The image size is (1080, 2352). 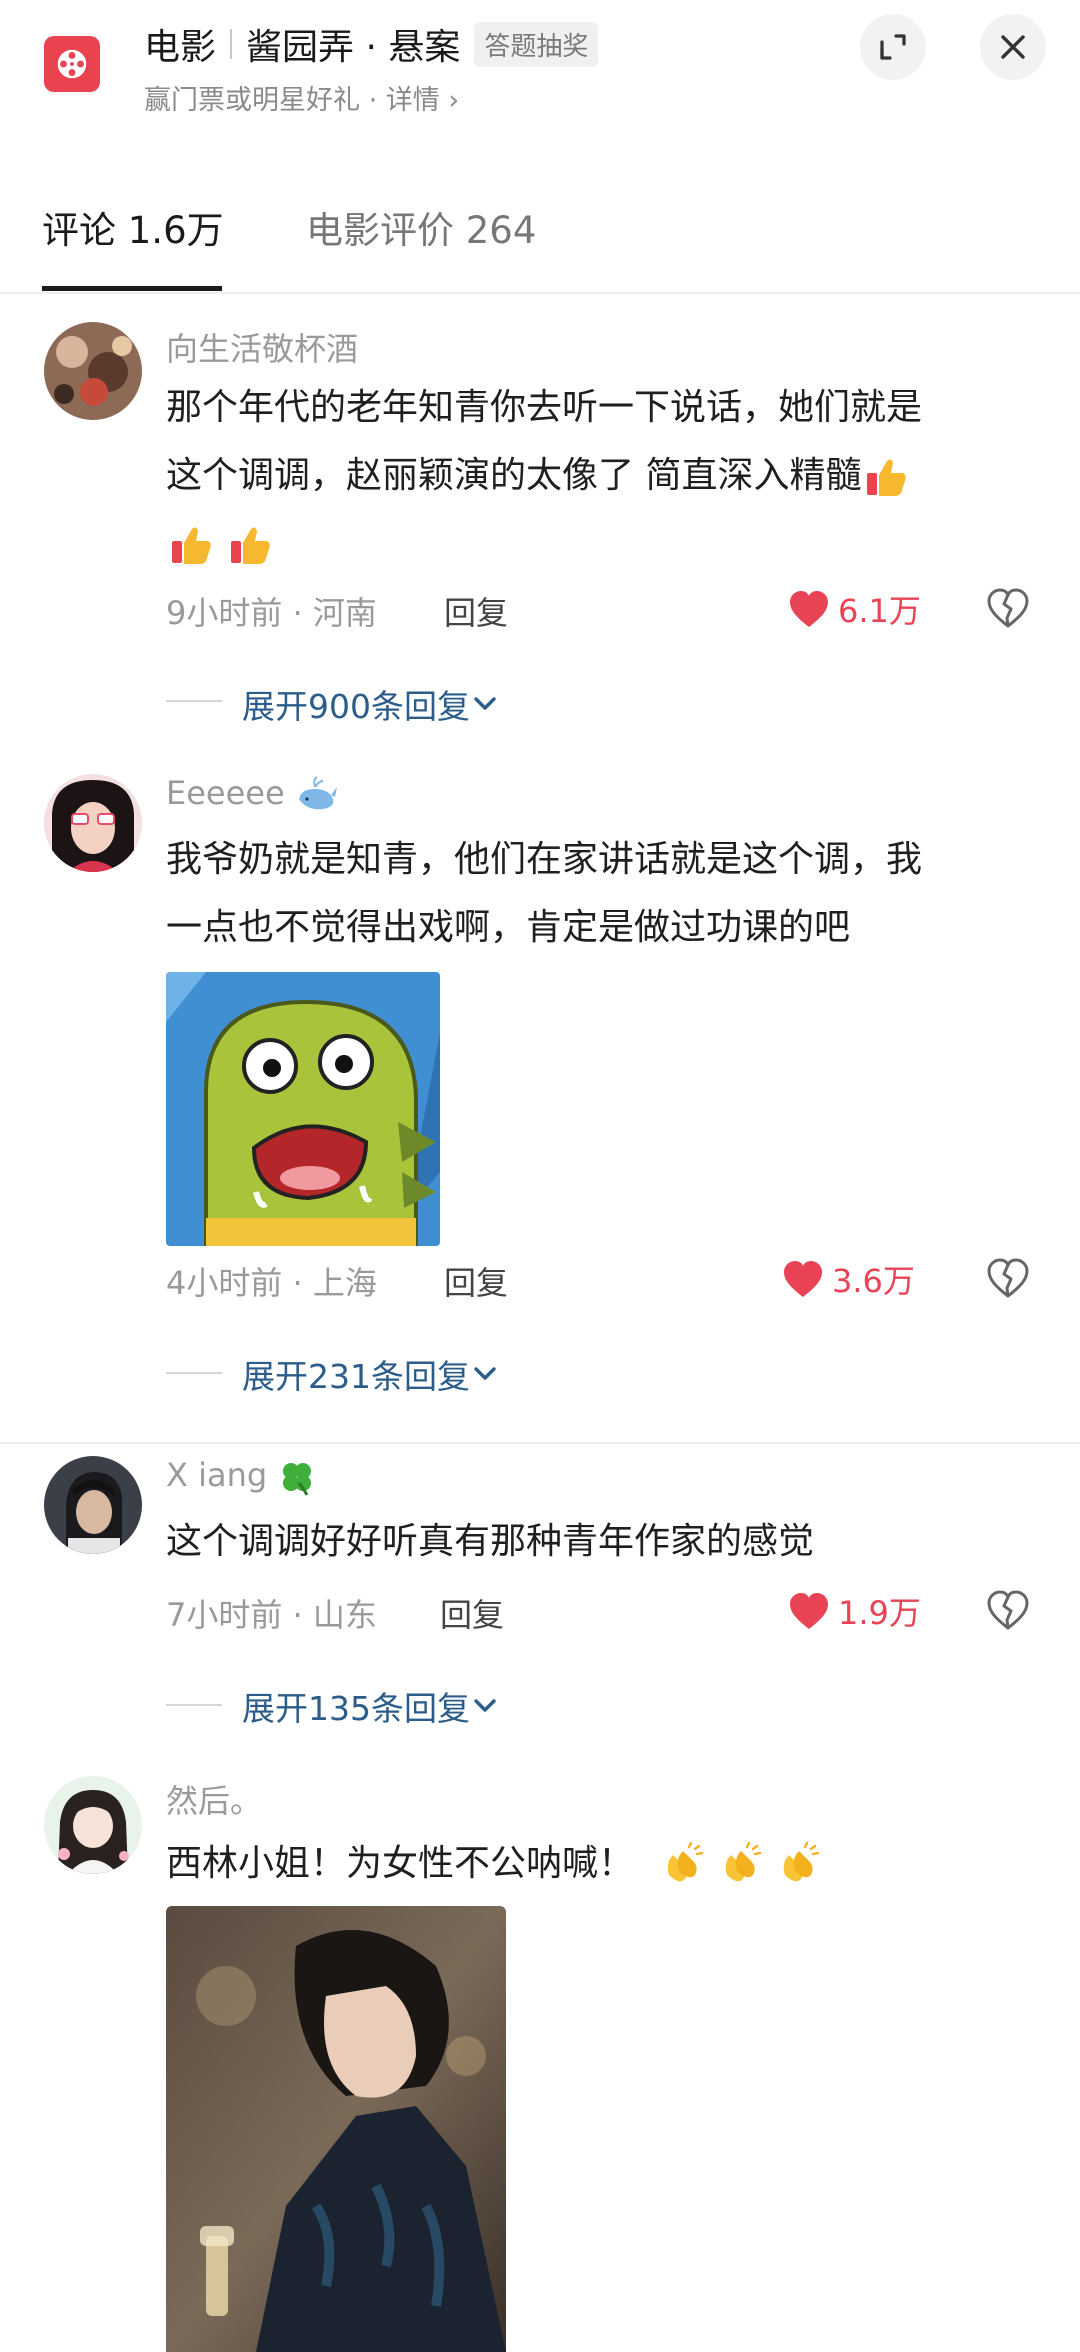 I want to click on comment-text-line: 这个调调，赵丽颖演的太像了 简直深入精髓, so click(x=601, y=476).